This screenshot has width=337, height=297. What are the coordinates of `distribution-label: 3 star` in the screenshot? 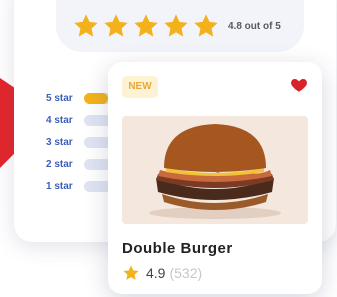 It's located at (59, 142).